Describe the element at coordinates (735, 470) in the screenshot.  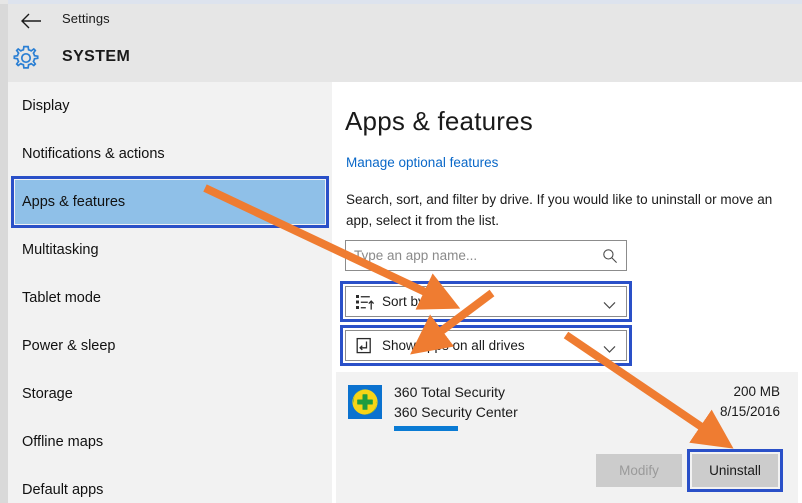
I see `uninstall-button: Uninstall` at that location.